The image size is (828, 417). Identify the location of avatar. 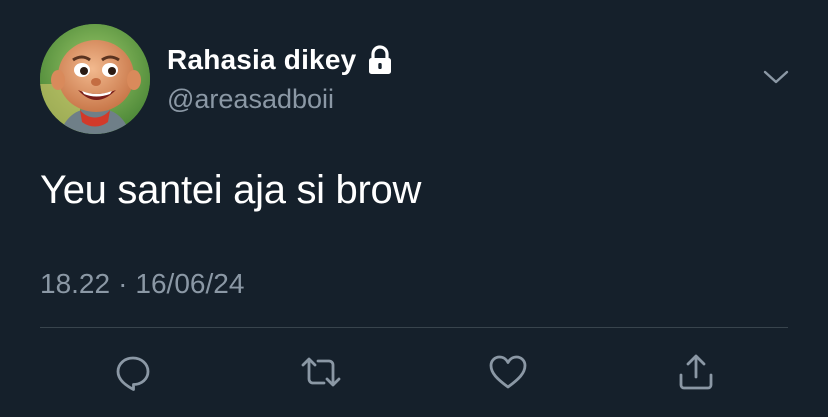
(95, 79).